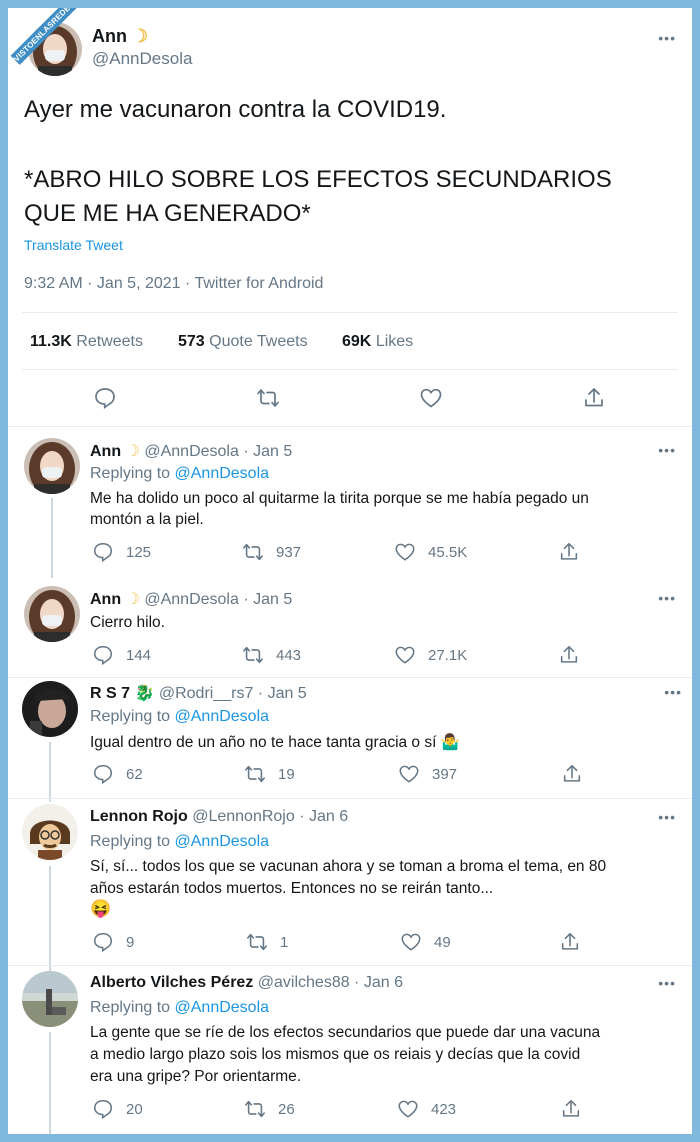  What do you see at coordinates (140, 36) in the screenshot?
I see `moon-icon: ☽` at bounding box center [140, 36].